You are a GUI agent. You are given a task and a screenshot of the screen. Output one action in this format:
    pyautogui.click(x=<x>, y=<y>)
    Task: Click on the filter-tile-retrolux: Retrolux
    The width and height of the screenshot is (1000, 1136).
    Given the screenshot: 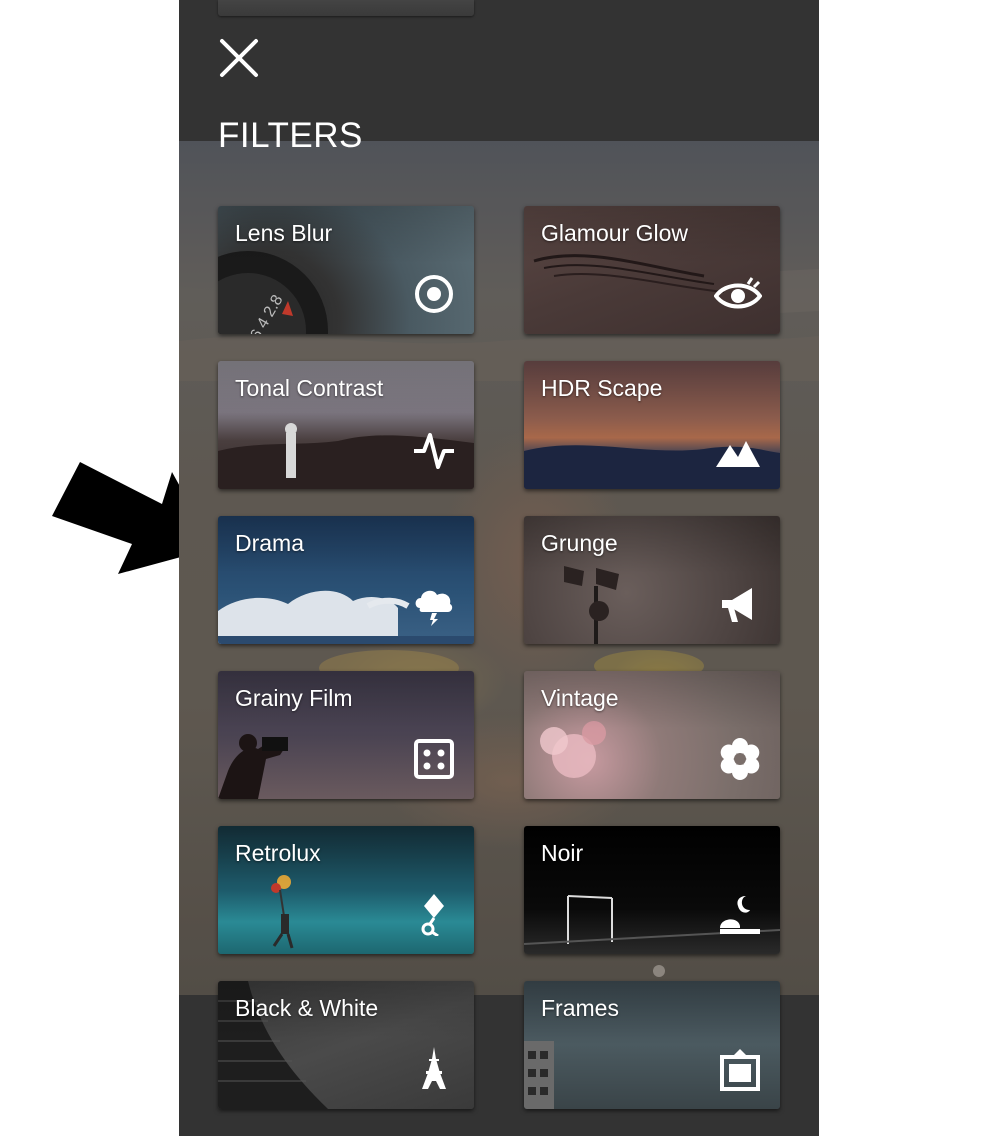 What is the action you would take?
    pyautogui.click(x=346, y=890)
    